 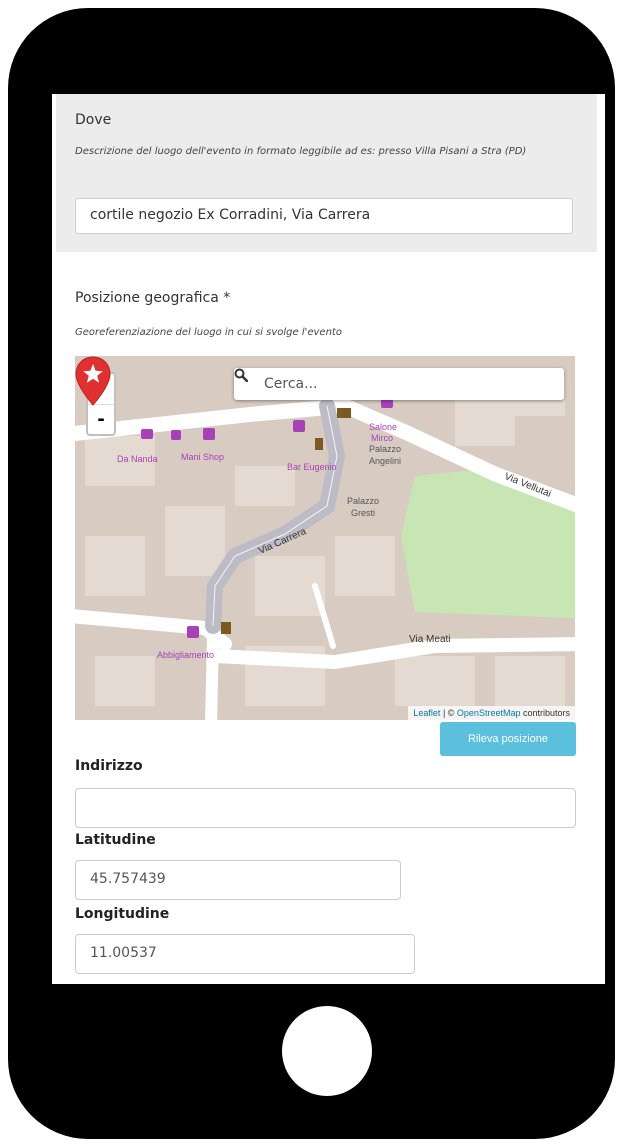 I want to click on location-marker-icon, so click(x=93, y=381).